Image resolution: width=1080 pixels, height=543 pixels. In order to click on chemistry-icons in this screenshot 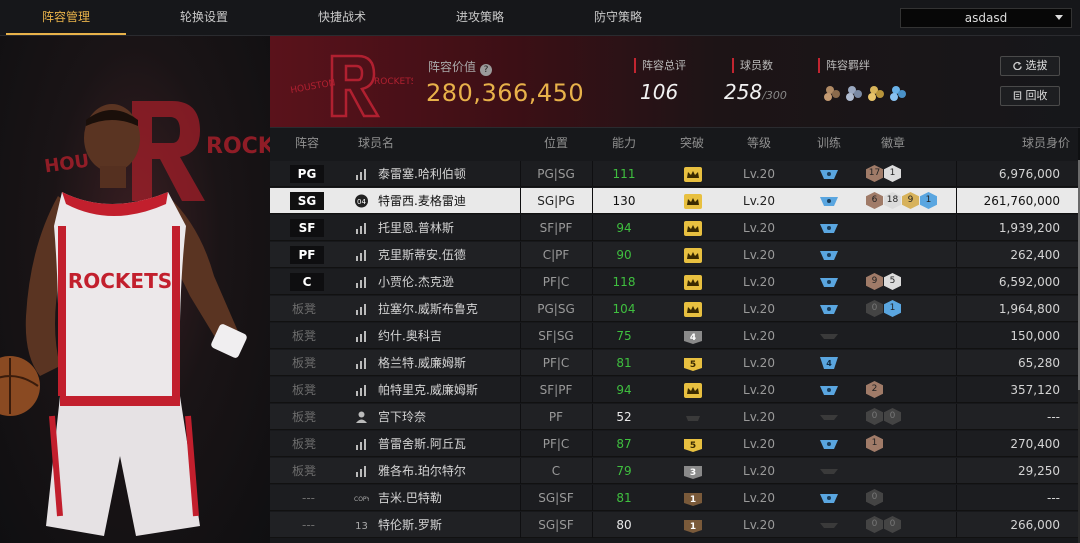, I will do `click(867, 93)`.